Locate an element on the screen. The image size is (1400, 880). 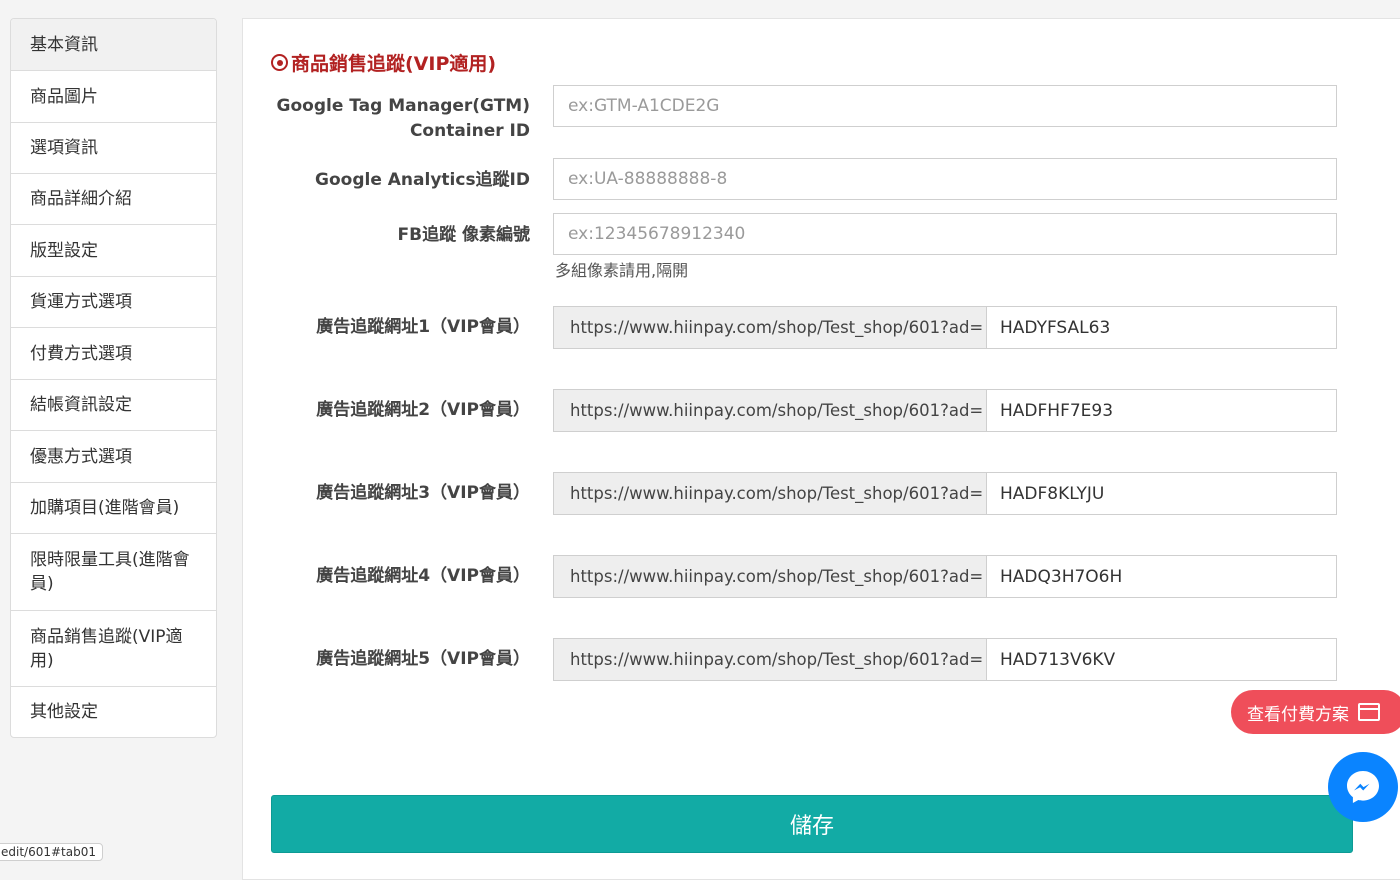
fb-pixel-input is located at coordinates (945, 234).